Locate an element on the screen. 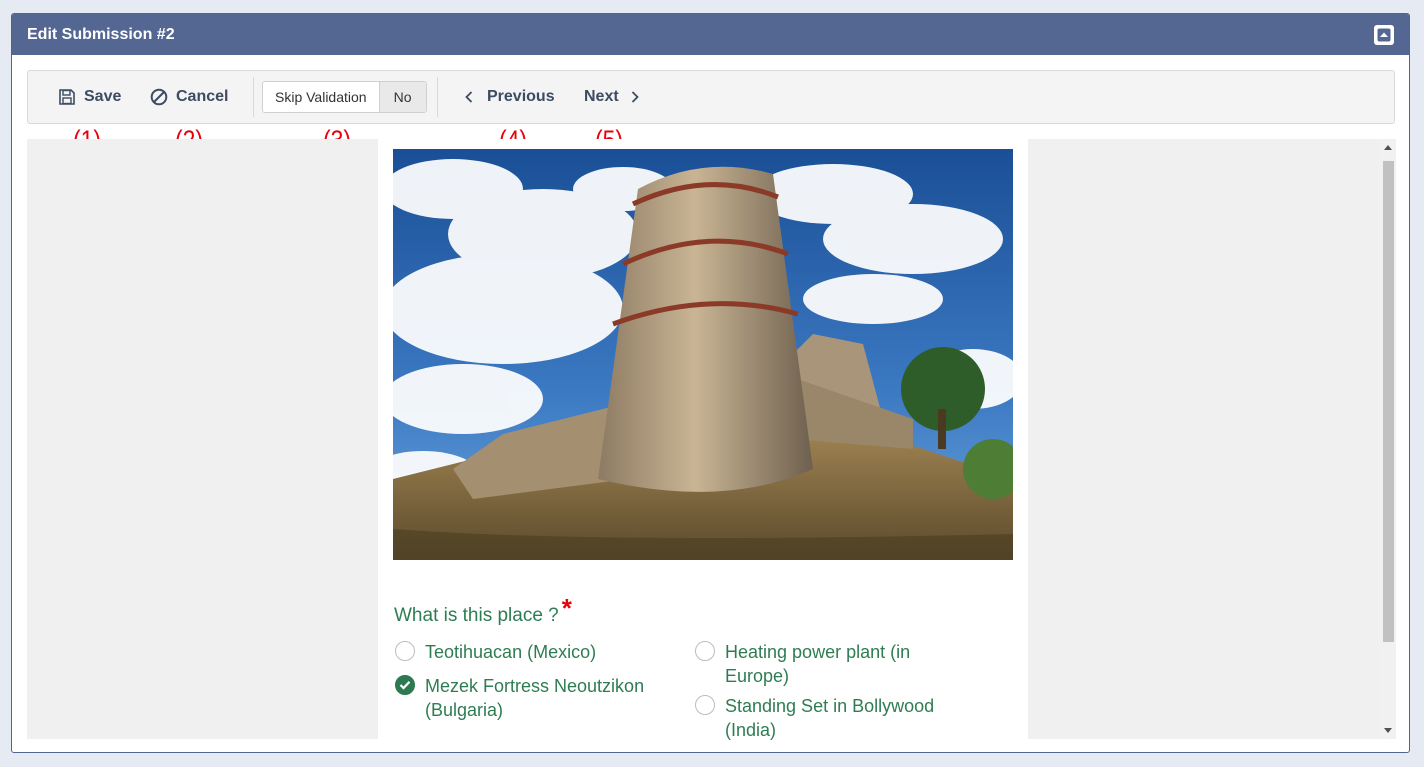  skip-validation-value: No is located at coordinates (402, 97).